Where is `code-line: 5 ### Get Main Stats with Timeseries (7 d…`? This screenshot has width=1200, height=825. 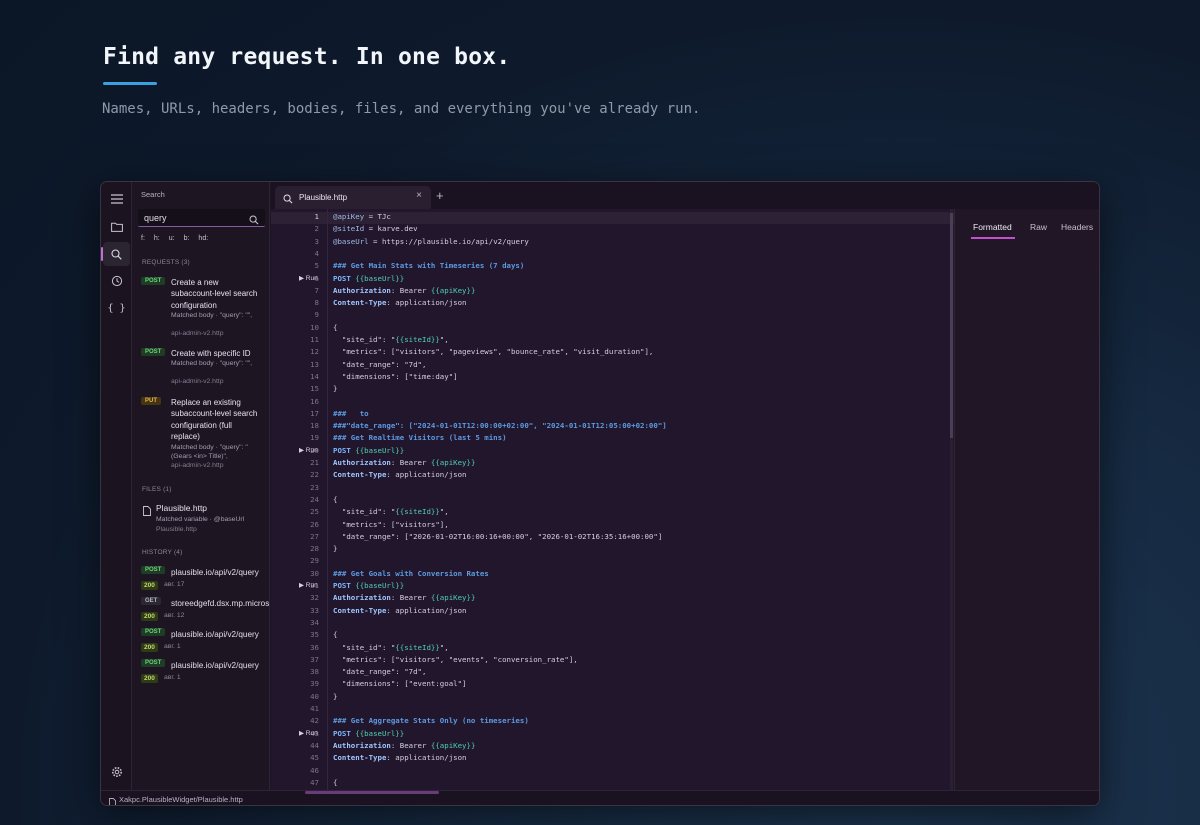 code-line: 5 ### Get Main Stats with Timeseries (7 d… is located at coordinates (612, 267).